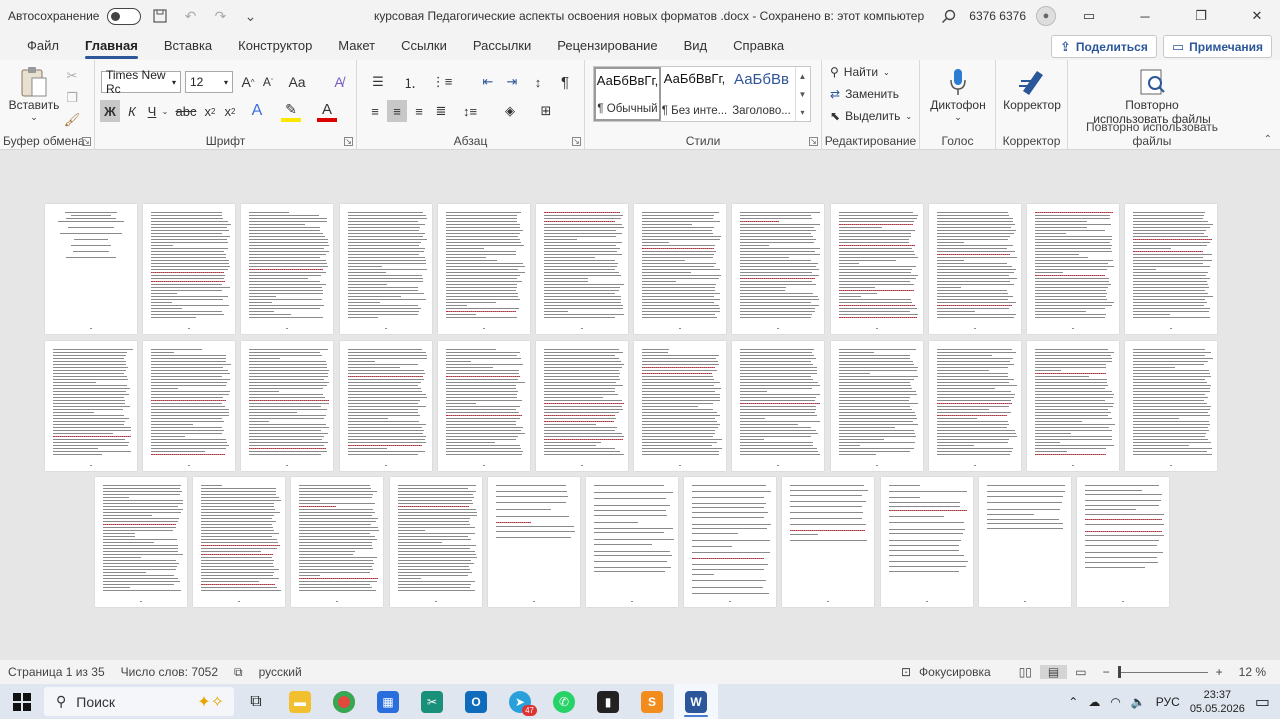  Describe the element at coordinates (1053, 672) in the screenshot. I see `print-layout-icon: ▤` at that location.